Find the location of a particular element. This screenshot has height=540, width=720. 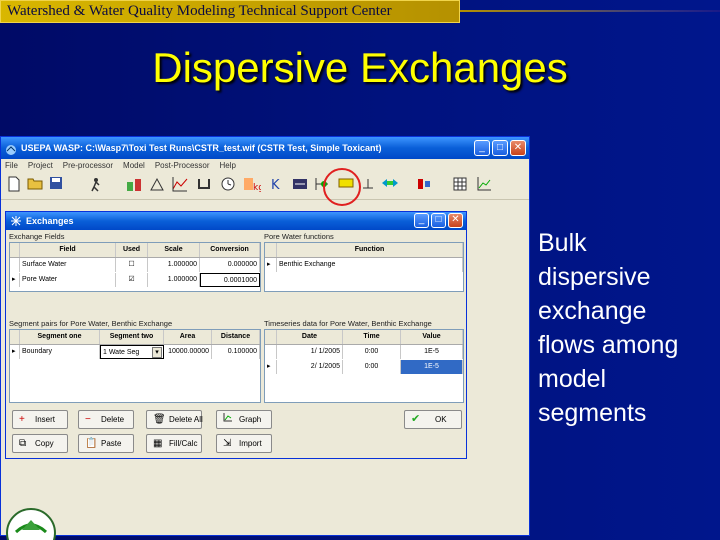

svg-text: kg is located at coordinates (257, 187).